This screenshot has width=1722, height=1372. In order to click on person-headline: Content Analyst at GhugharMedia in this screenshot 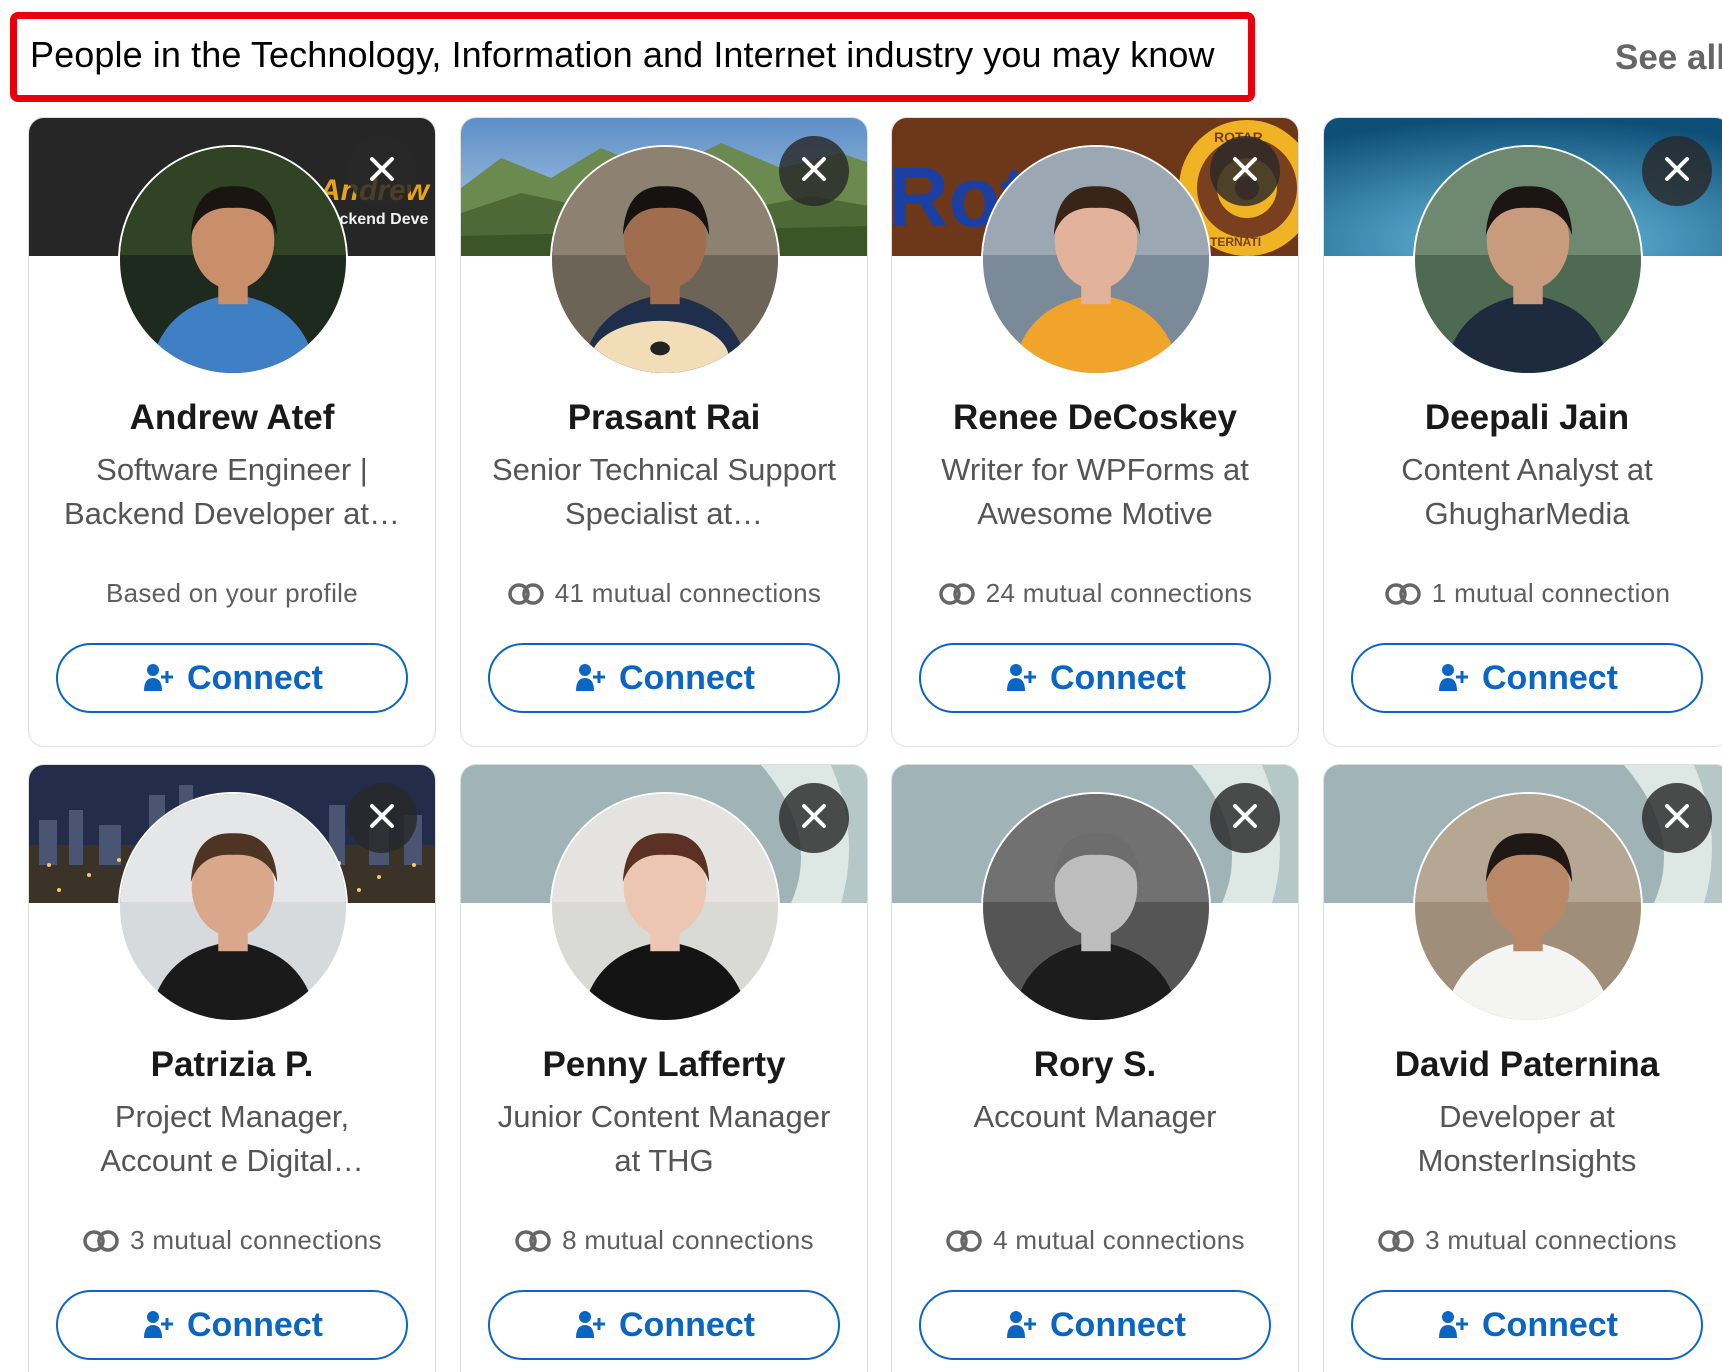, I will do `click(1527, 491)`.